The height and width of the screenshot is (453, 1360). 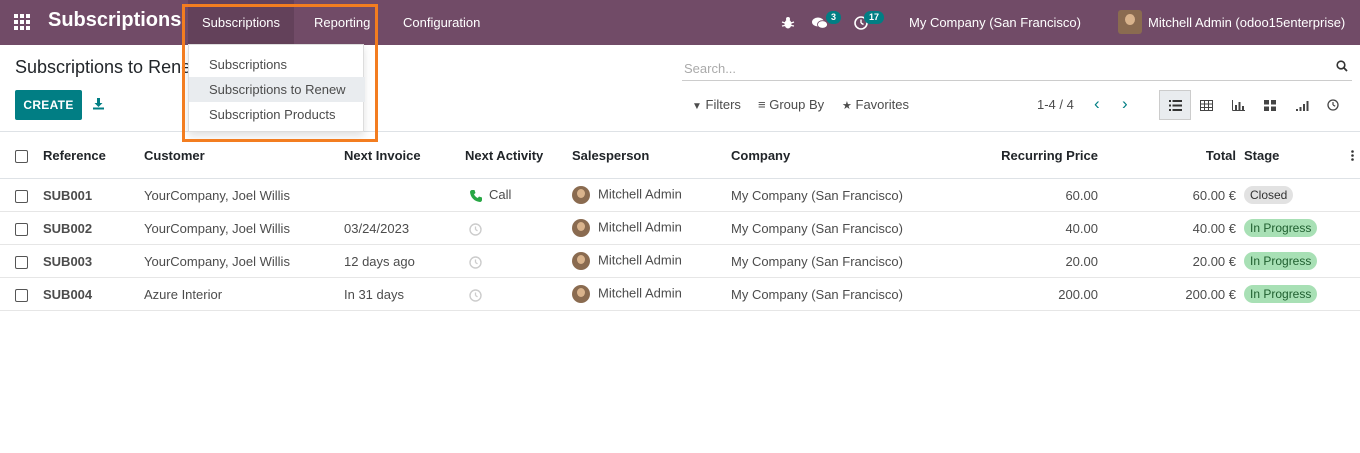 I want to click on cell-reference: SUB004, so click(x=93, y=294).